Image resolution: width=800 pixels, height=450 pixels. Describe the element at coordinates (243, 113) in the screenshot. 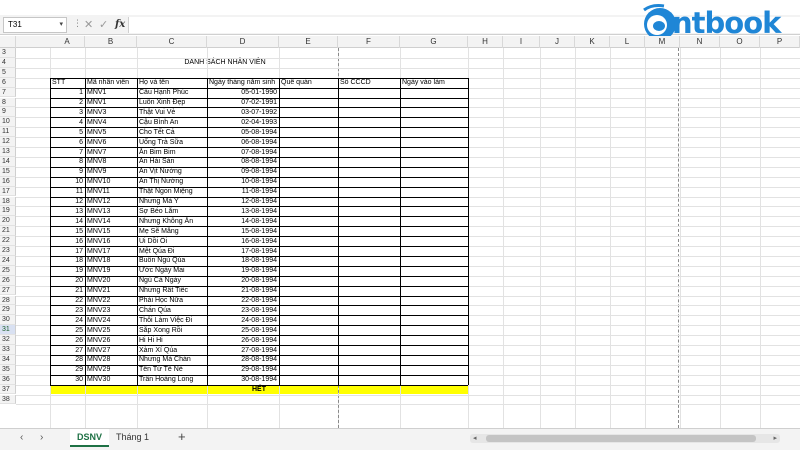

I see `birth-date-cell: 03-07-1992` at that location.